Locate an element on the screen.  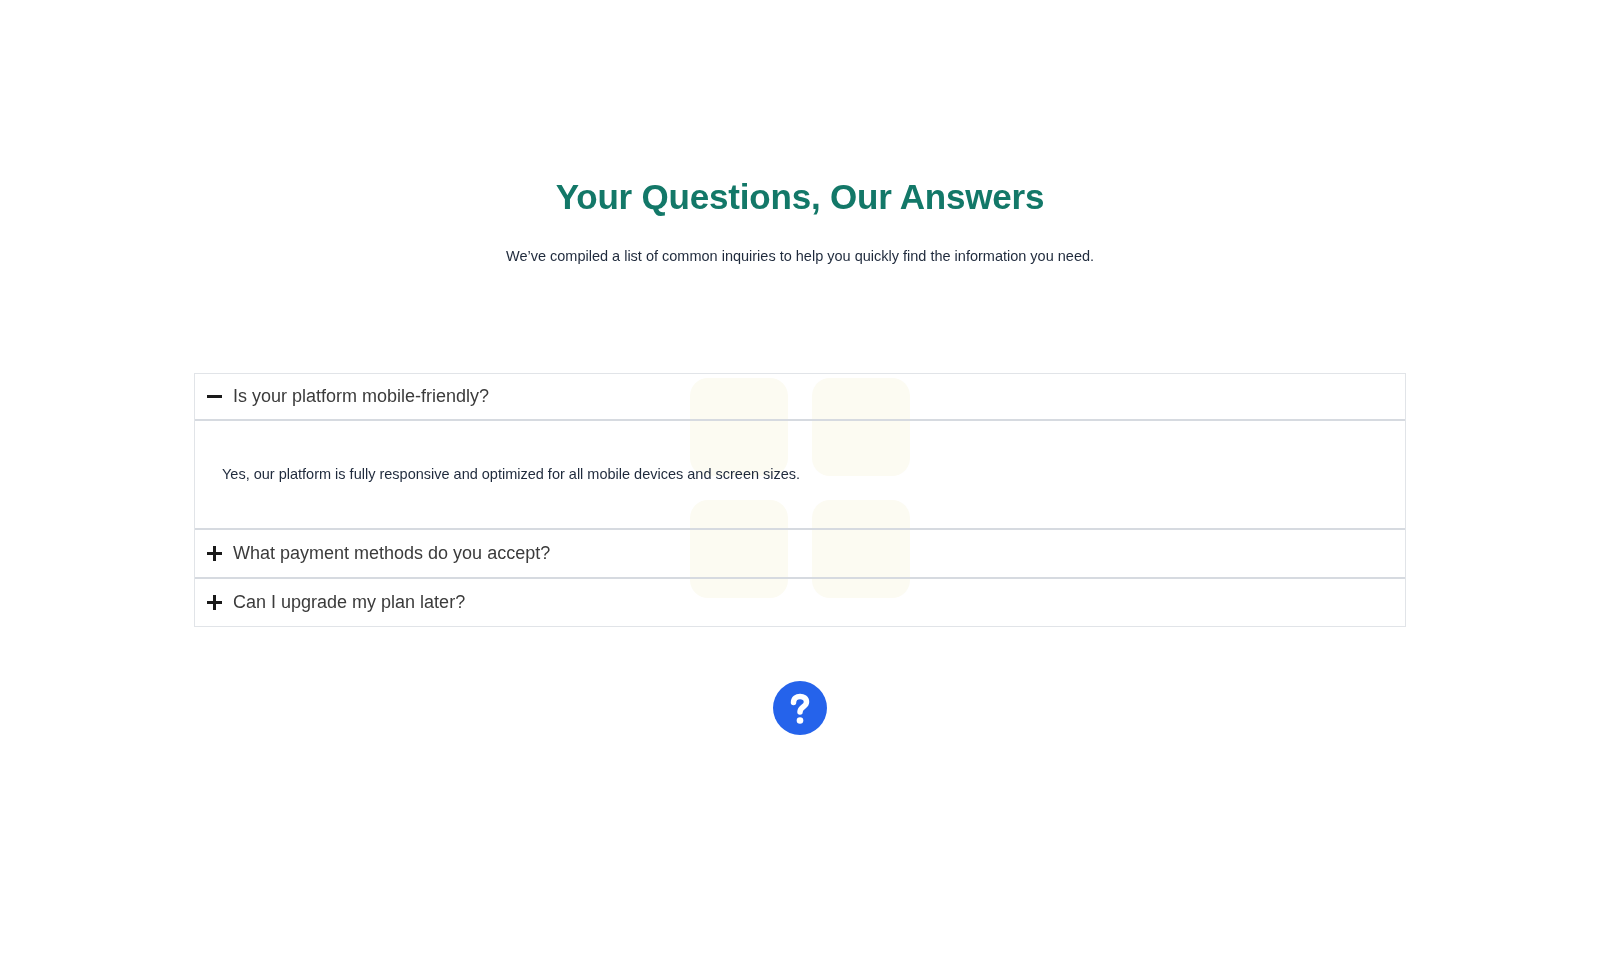
faq-question: What payment methods do you accept? is located at coordinates (800, 553).